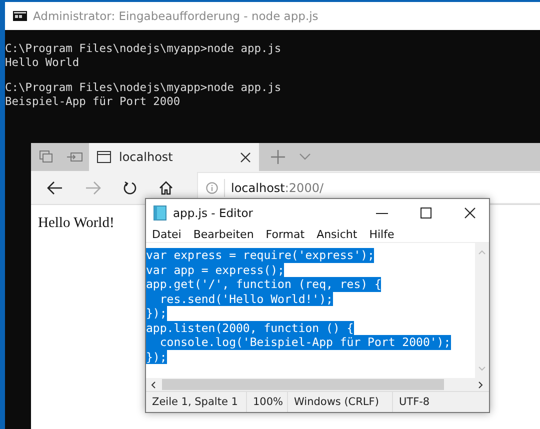 Image resolution: width=540 pixels, height=429 pixels. I want to click on scroll-right-icon, so click(481, 384).